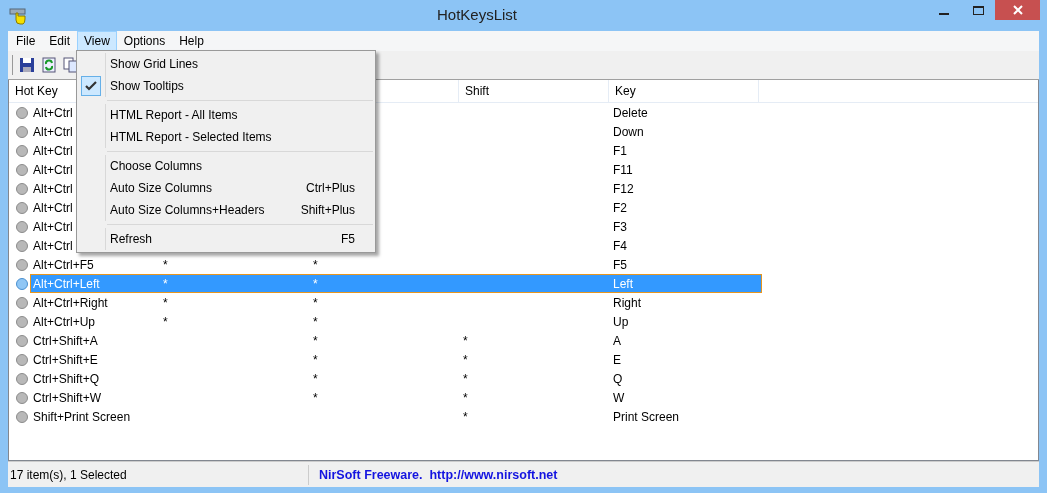 The width and height of the screenshot is (1047, 493). Describe the element at coordinates (65, 359) in the screenshot. I see `table-cell: Ctrl+Shift+E` at that location.